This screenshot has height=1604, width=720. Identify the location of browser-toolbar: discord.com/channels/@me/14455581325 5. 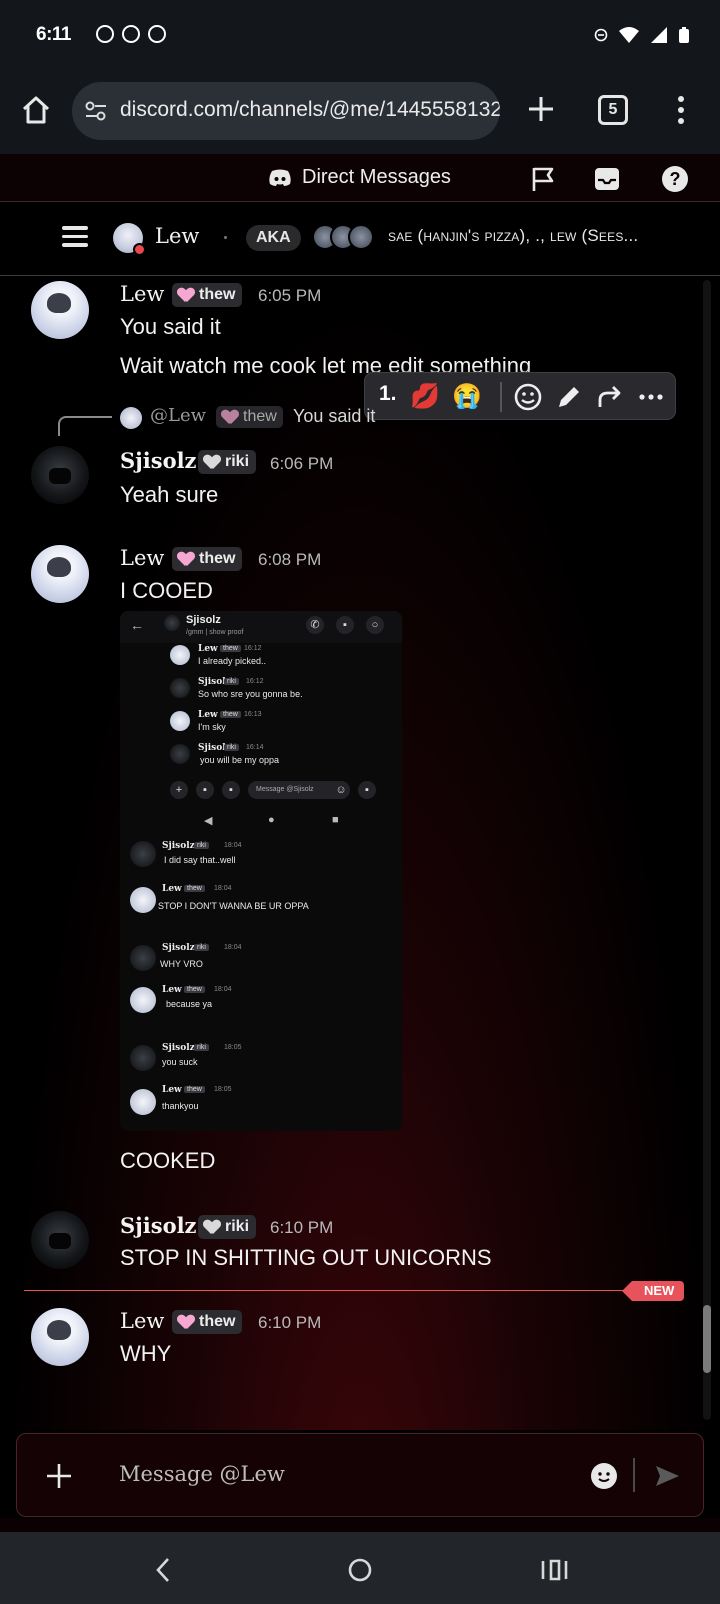
(360, 112).